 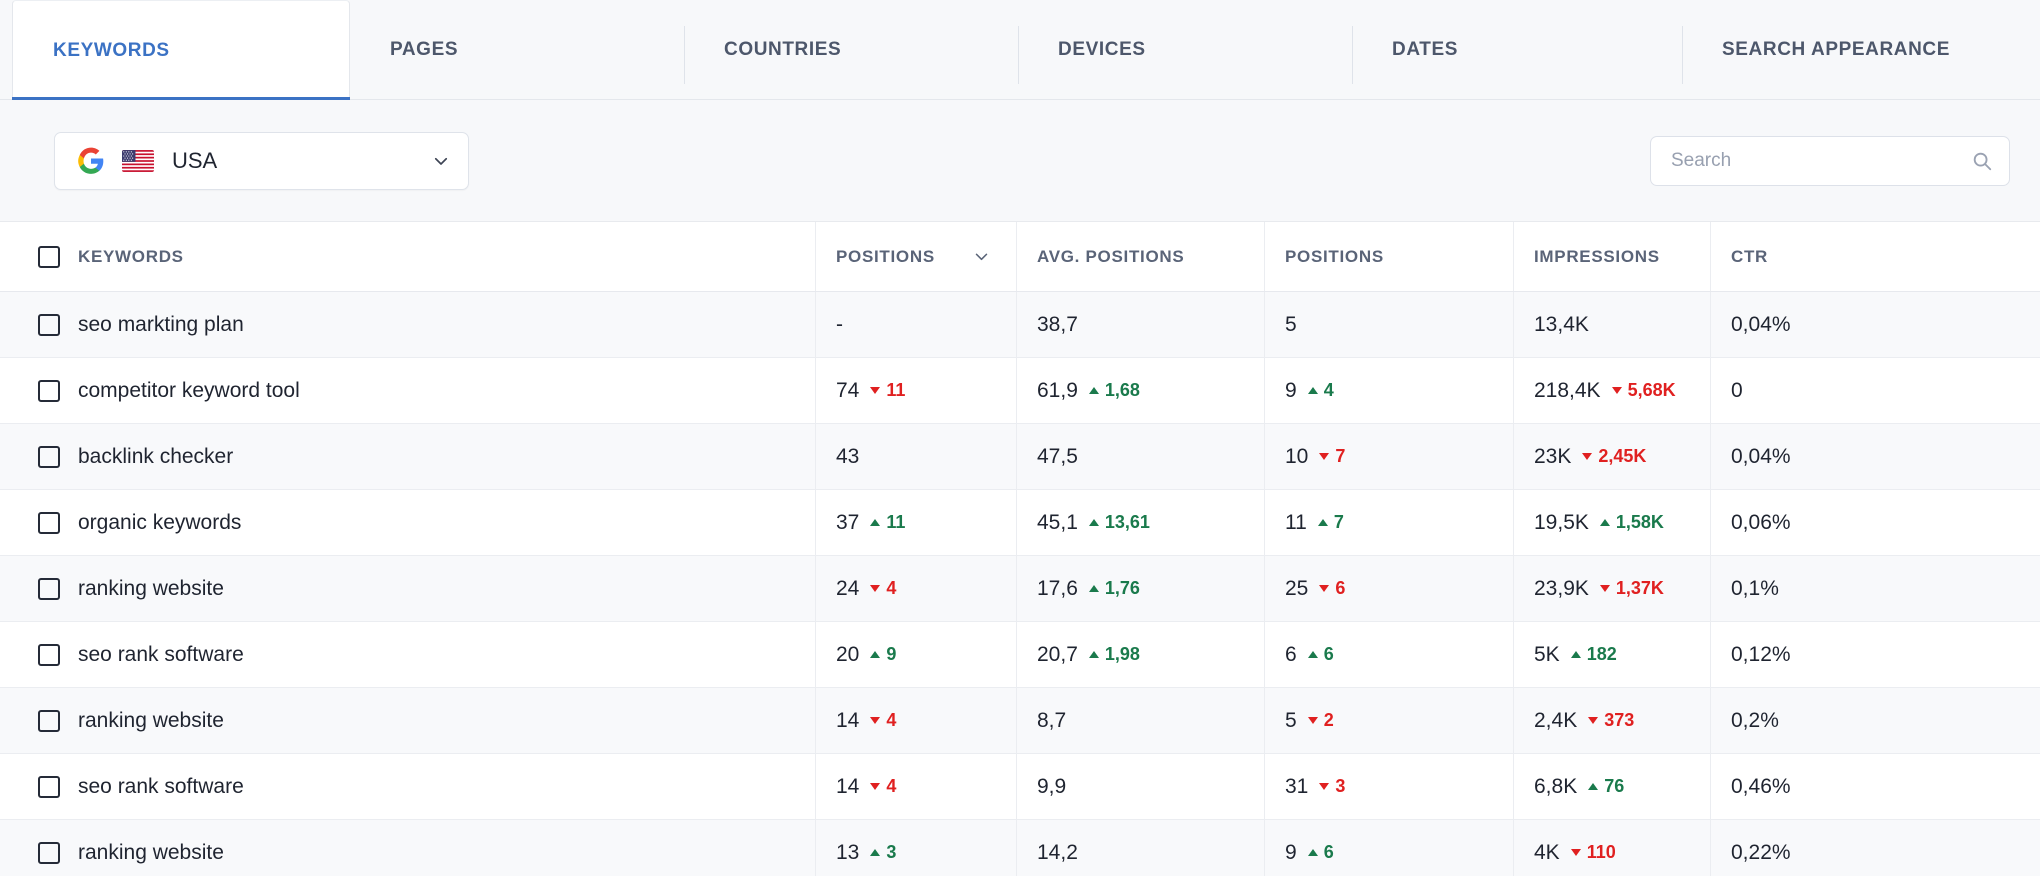 What do you see at coordinates (408, 256) in the screenshot?
I see `column-header-keywords: KEYWORDS` at bounding box center [408, 256].